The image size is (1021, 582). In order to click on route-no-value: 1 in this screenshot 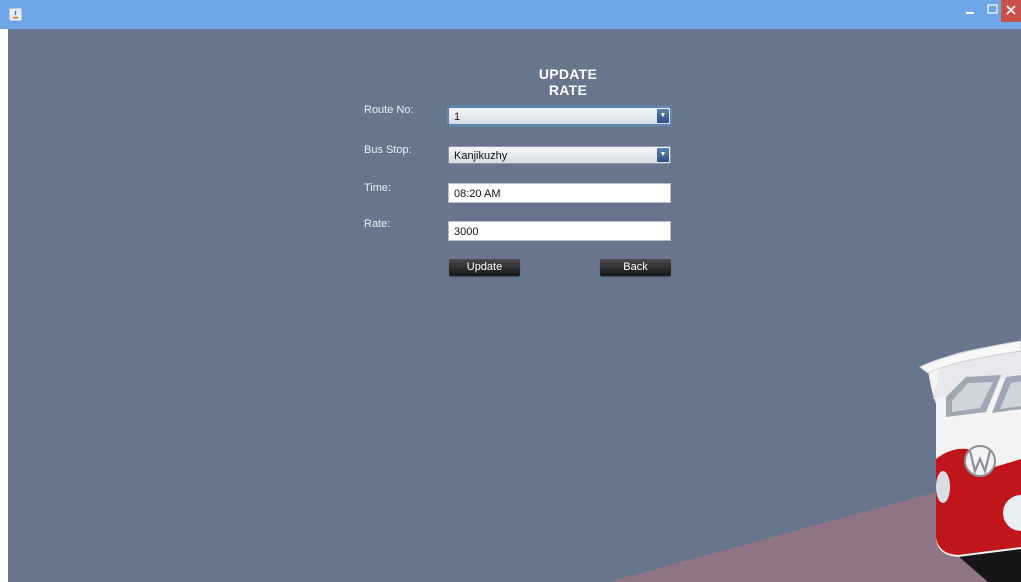, I will do `click(457, 117)`.